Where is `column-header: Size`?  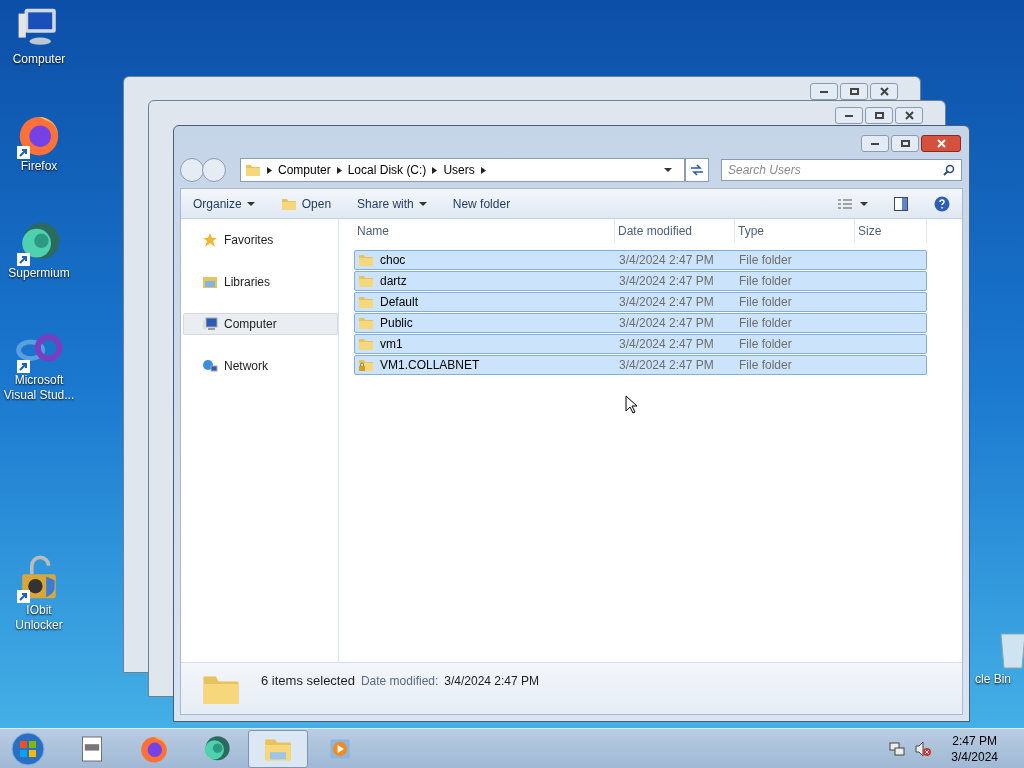 column-header: Size is located at coordinates (891, 231).